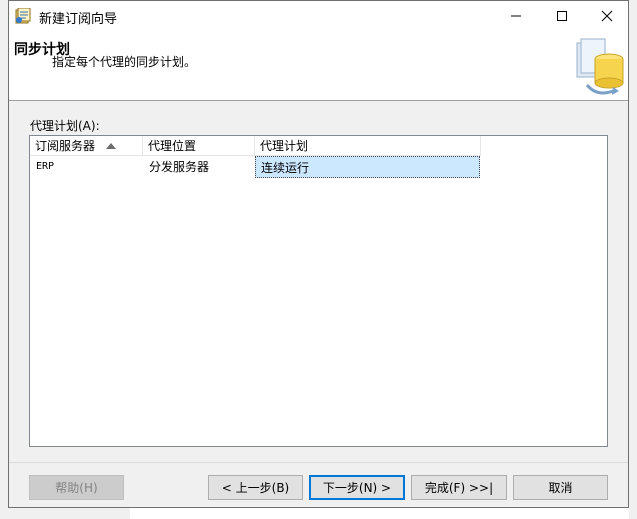 This screenshot has width=637, height=519. Describe the element at coordinates (560, 487) in the screenshot. I see `cancel-button: 取消` at that location.